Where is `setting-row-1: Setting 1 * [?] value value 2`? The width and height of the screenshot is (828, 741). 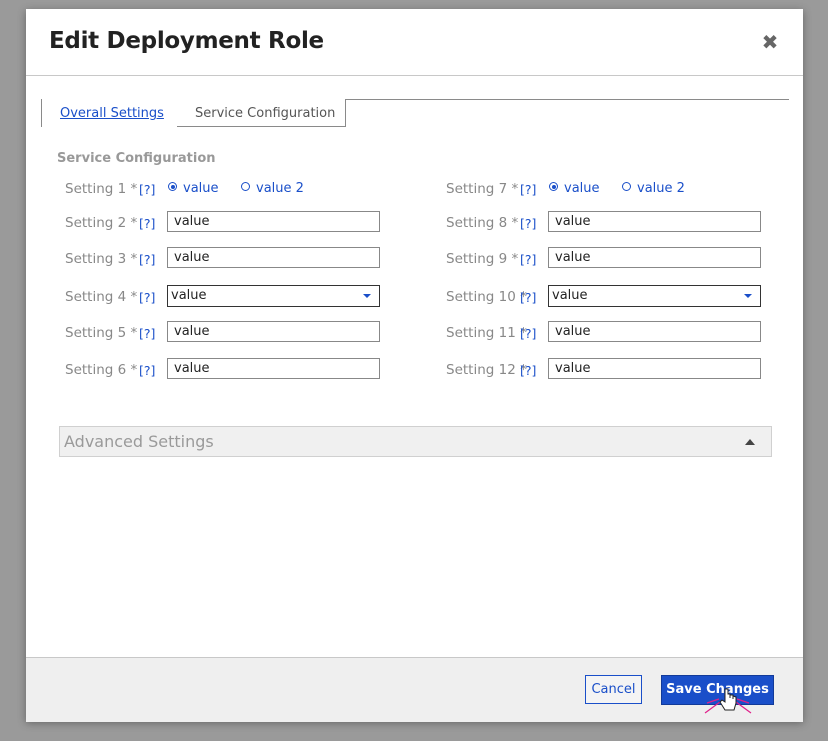 setting-row-1: Setting 1 * [?] value value 2 is located at coordinates (216, 189).